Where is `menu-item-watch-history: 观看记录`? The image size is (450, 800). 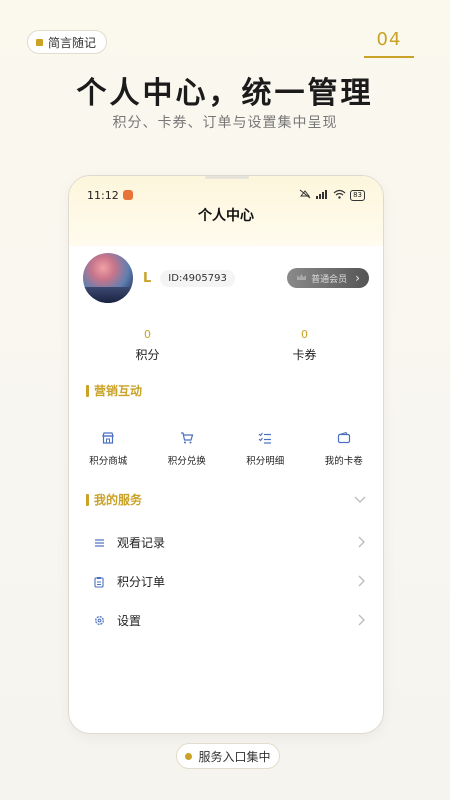 menu-item-watch-history: 观看记录 is located at coordinates (226, 542).